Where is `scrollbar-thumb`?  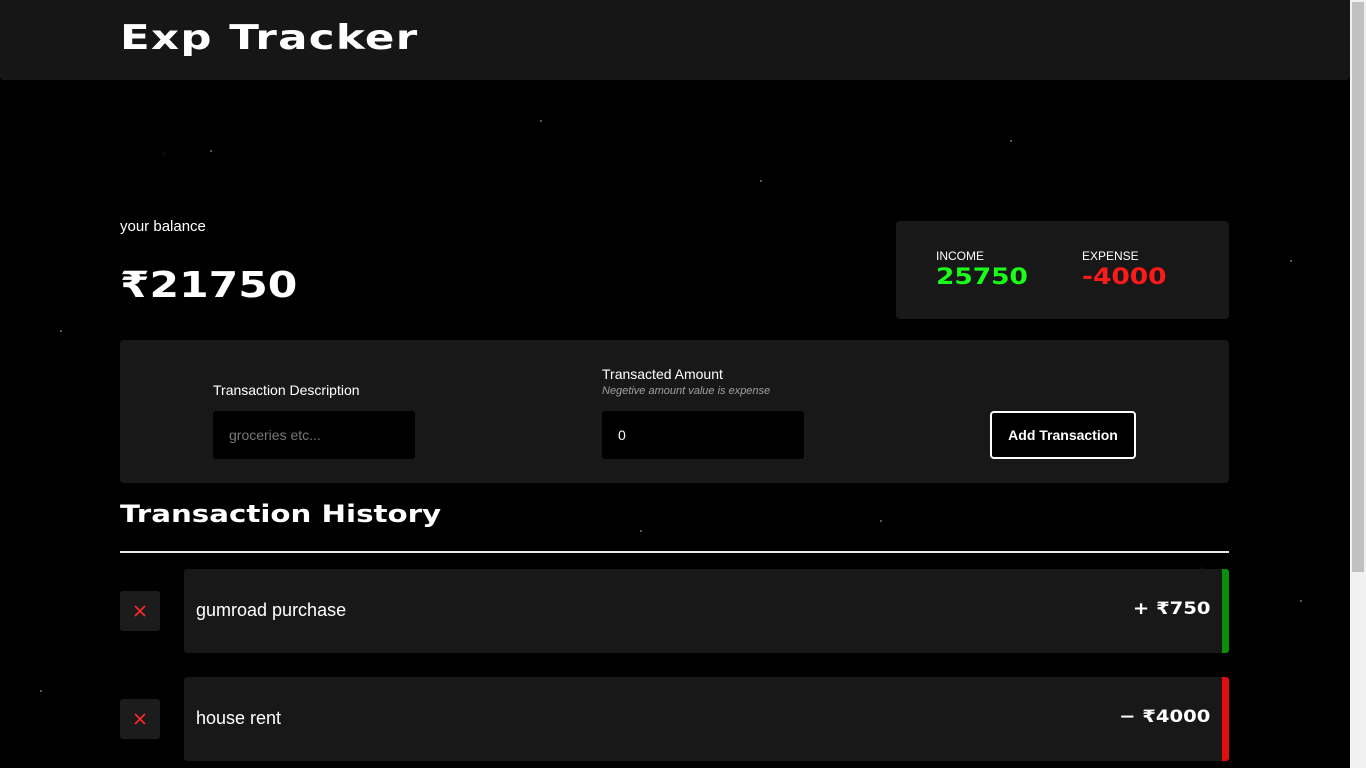 scrollbar-thumb is located at coordinates (1358, 287).